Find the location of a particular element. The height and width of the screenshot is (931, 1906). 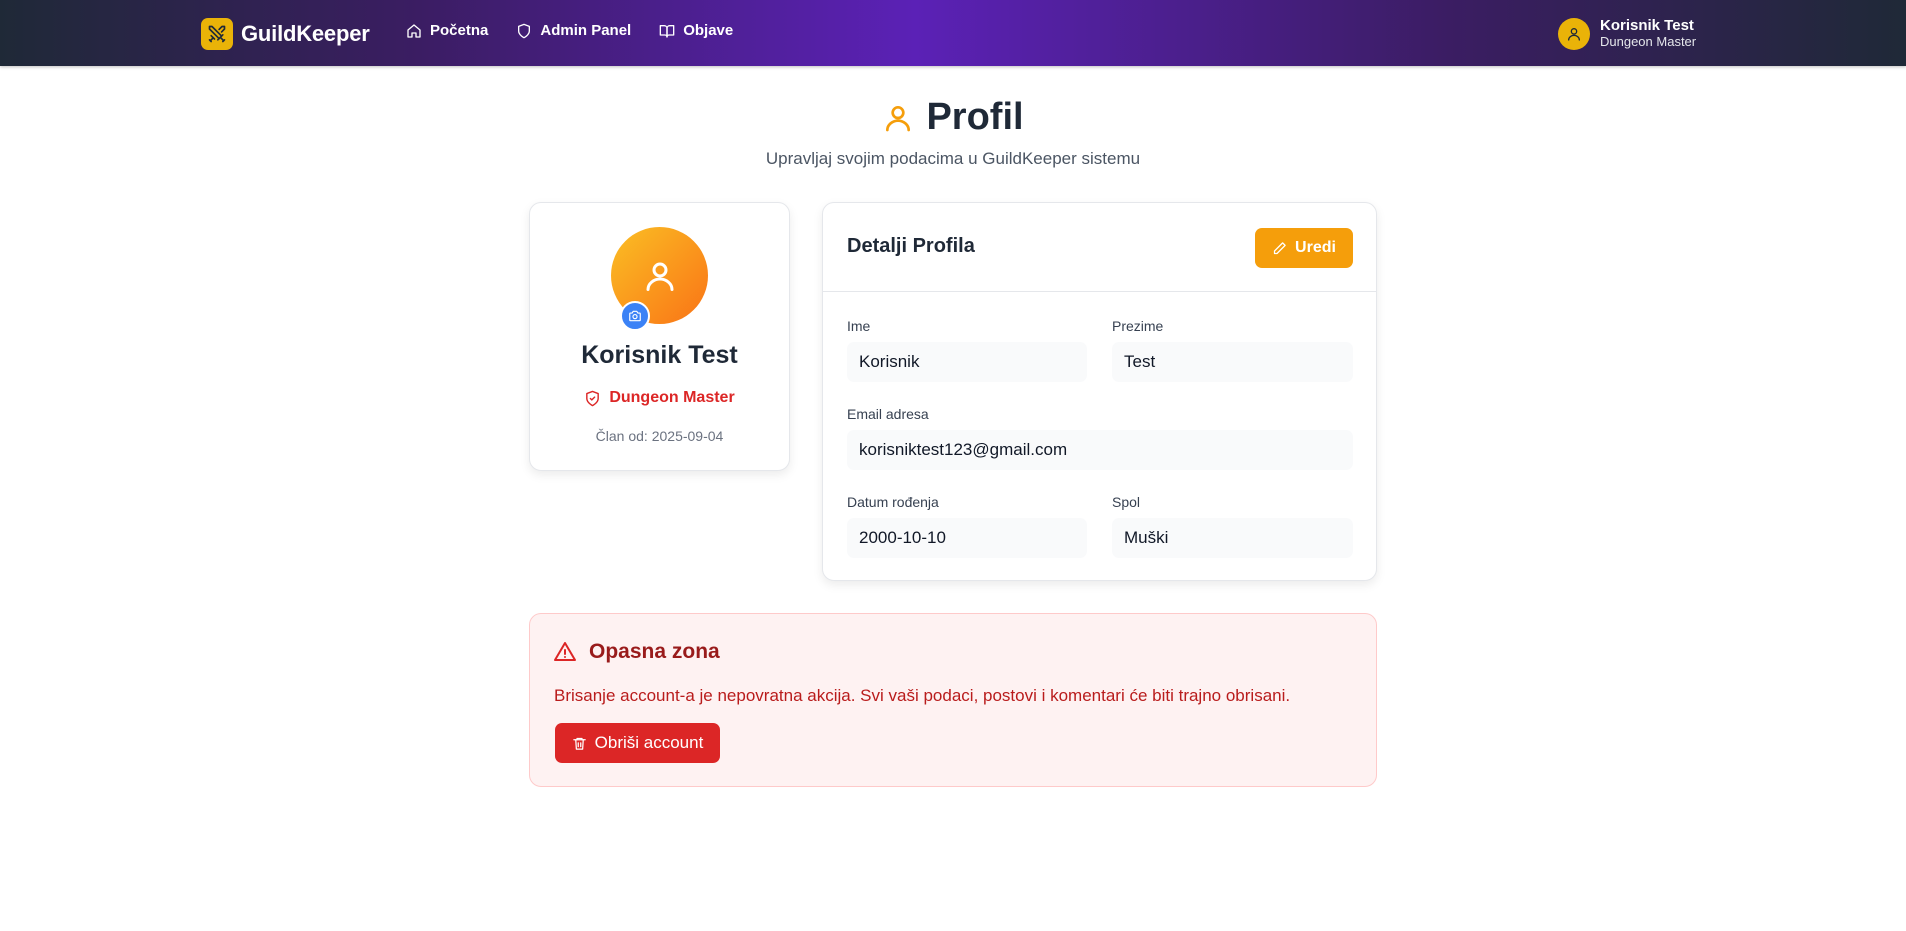

crossed-swords-icon is located at coordinates (217, 34).